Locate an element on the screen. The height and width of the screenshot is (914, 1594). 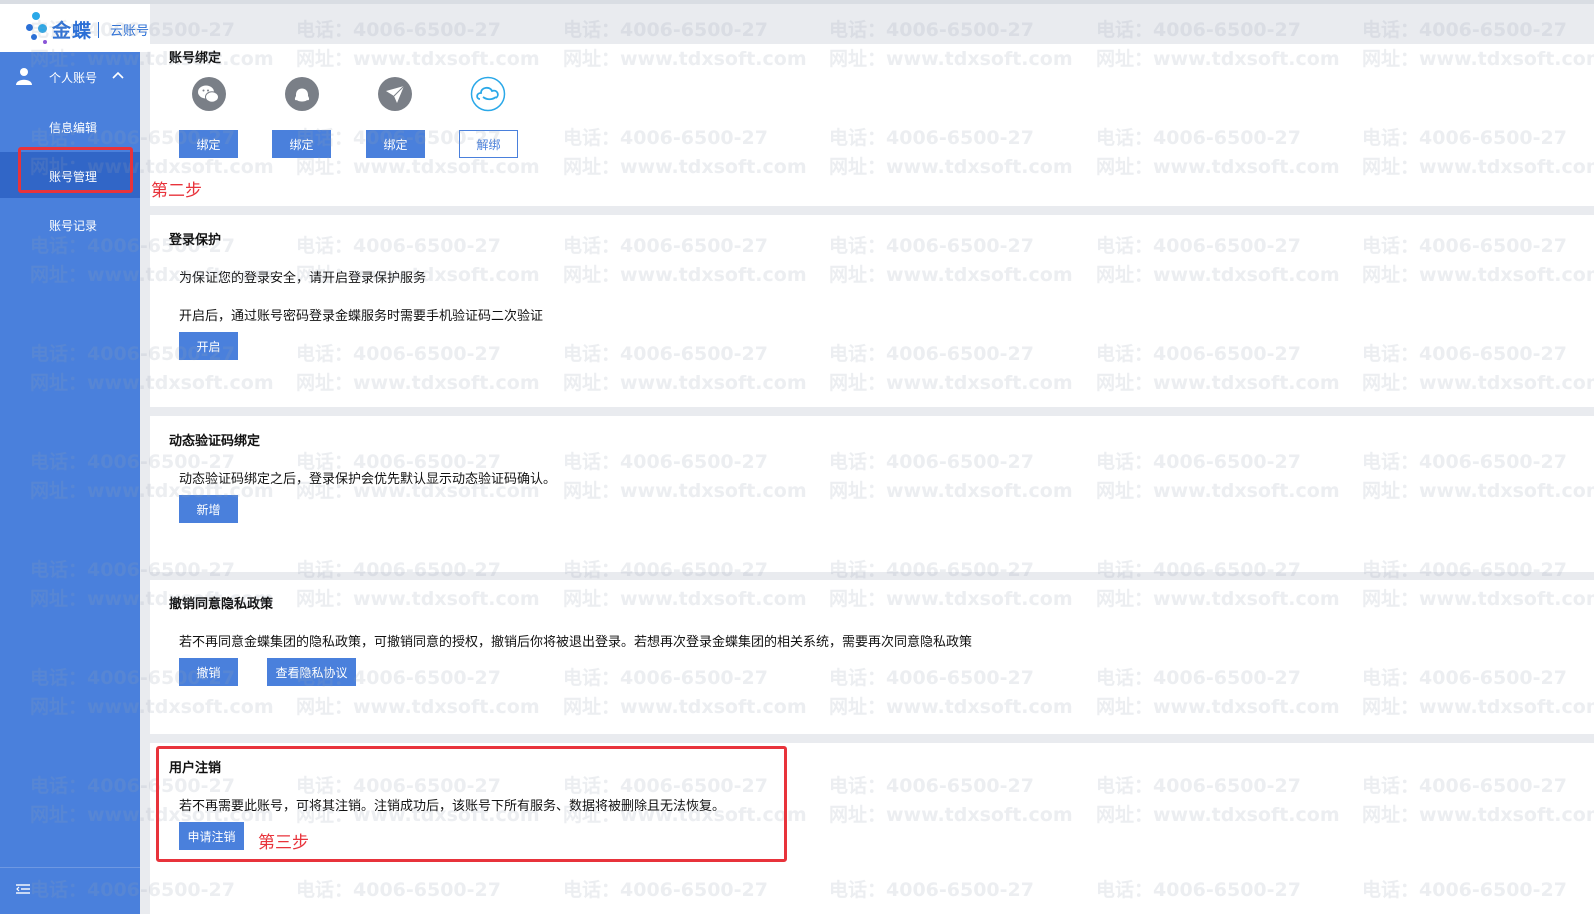
sidebar-item-info-edit: 信息编辑 is located at coordinates (70, 126).